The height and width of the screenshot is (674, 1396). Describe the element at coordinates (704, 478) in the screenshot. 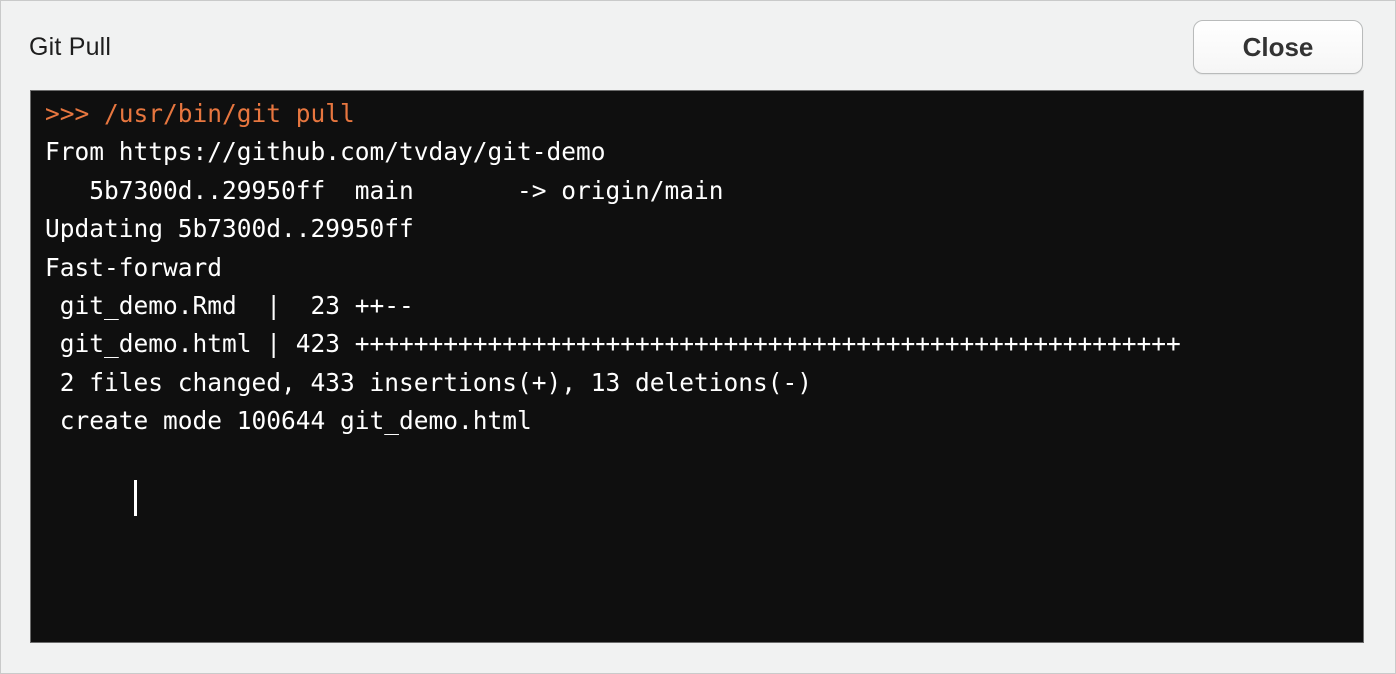

I see `cursor-line` at that location.